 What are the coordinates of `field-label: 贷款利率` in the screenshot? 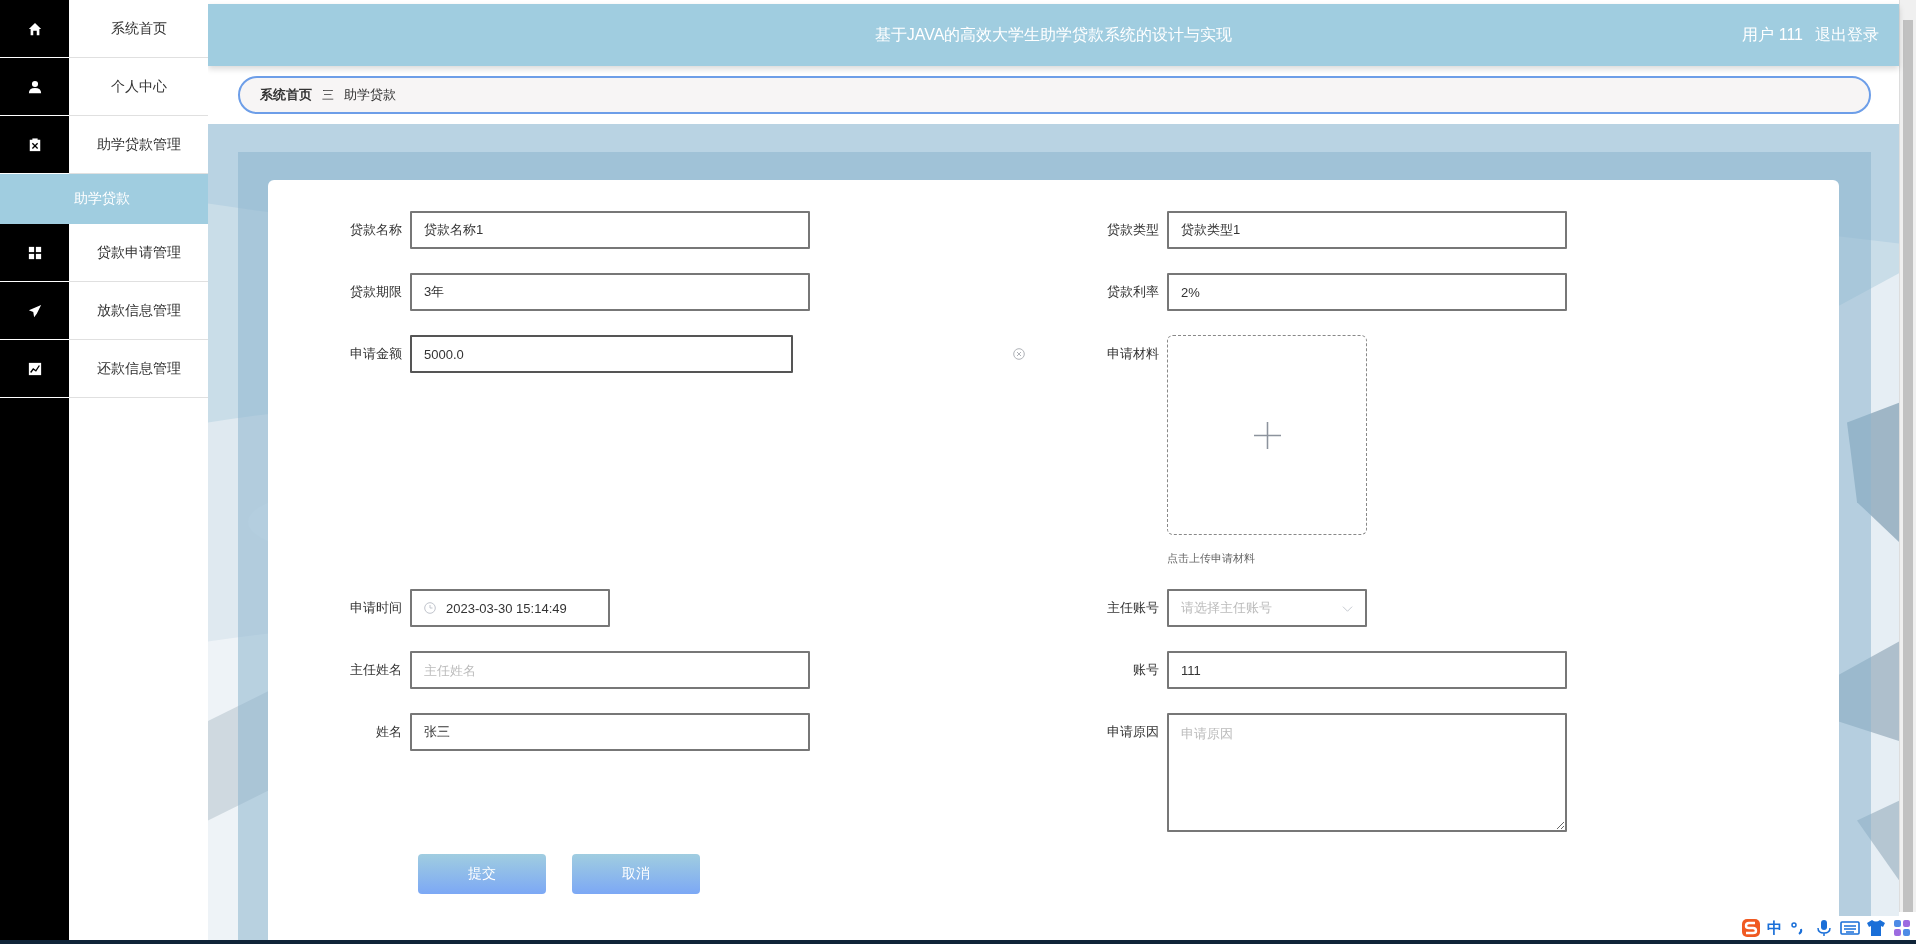 It's located at (1133, 292).